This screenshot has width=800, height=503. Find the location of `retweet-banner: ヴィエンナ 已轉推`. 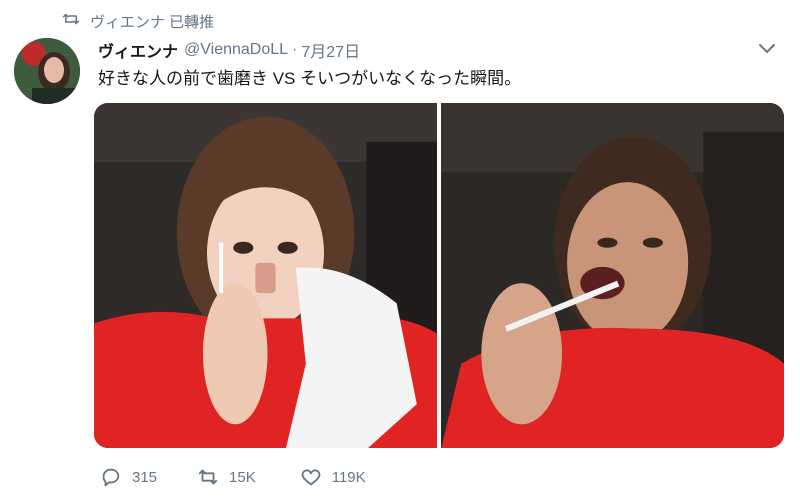

retweet-banner: ヴィエンナ 已轉推 is located at coordinates (138, 21).